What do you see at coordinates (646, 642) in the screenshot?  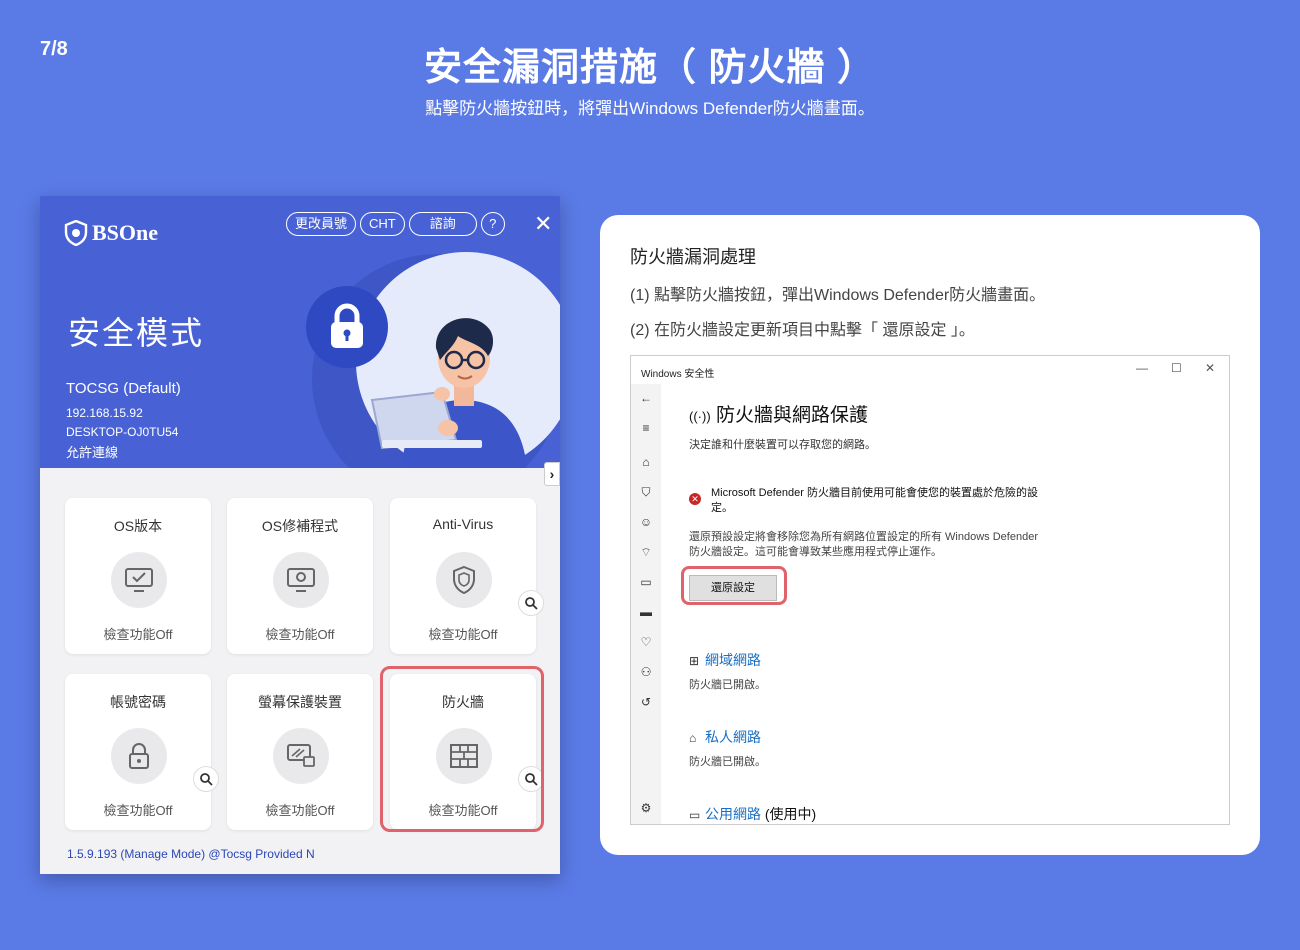 I see `device-health-icon: ♡` at bounding box center [646, 642].